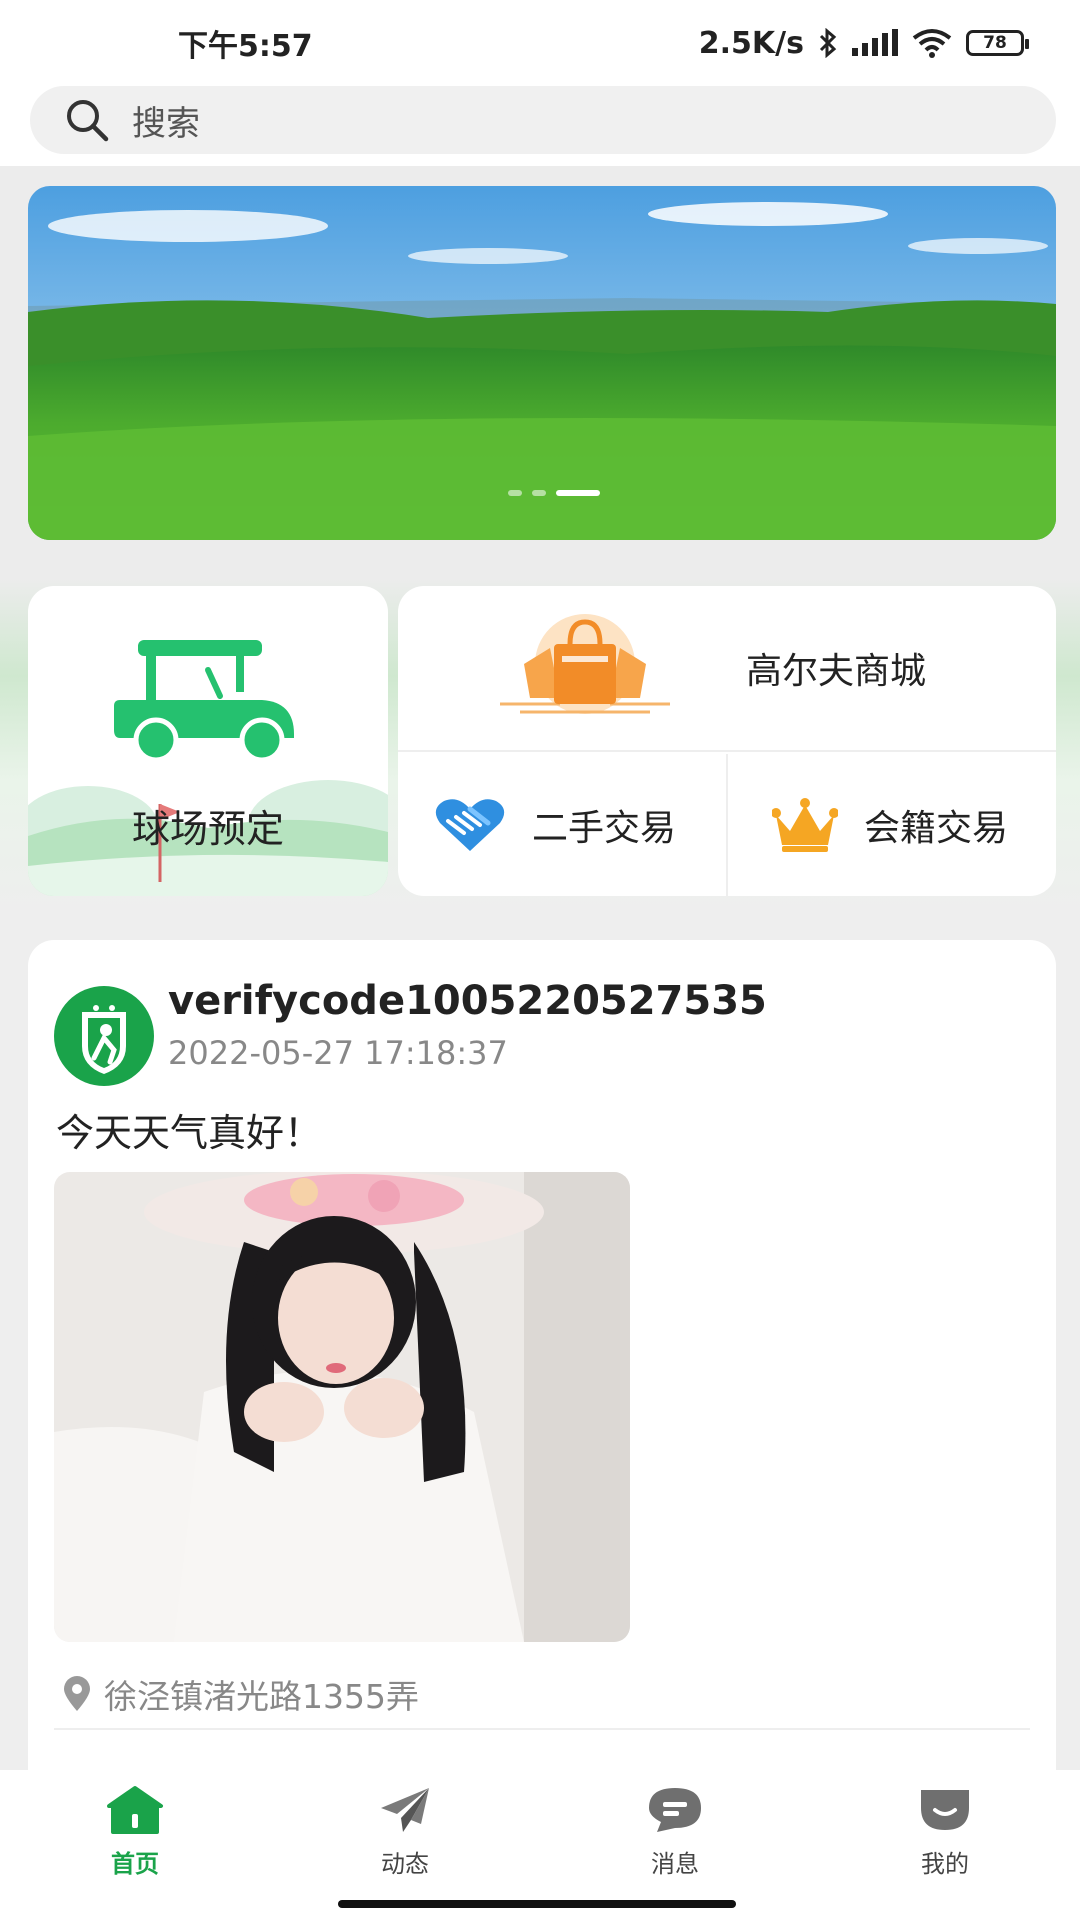 The image size is (1080, 1920). Describe the element at coordinates (405, 1810) in the screenshot. I see `paper-plane-icon` at that location.